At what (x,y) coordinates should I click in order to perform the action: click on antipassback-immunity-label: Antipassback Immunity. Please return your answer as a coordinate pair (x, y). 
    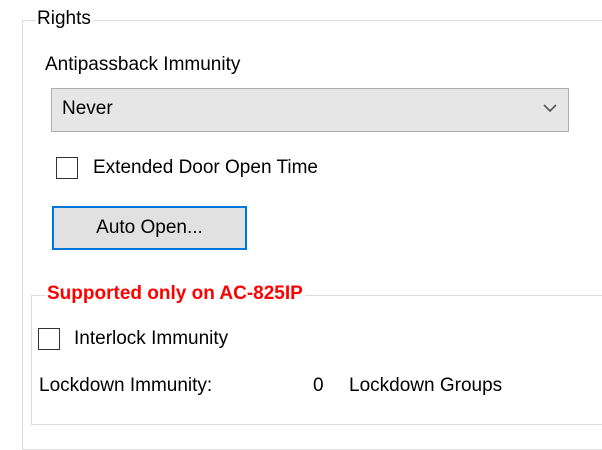
    Looking at the image, I should click on (143, 64).